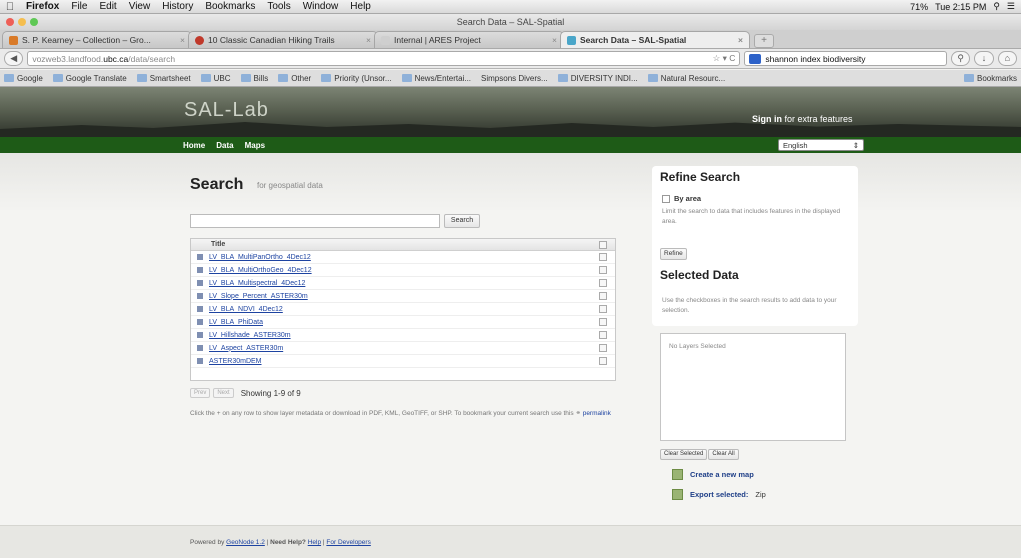 Image resolution: width=1021 pixels, height=558 pixels. Describe the element at coordinates (404, 335) in the screenshot. I see `layer-link: LV_Hillshade_ASTER30m` at that location.